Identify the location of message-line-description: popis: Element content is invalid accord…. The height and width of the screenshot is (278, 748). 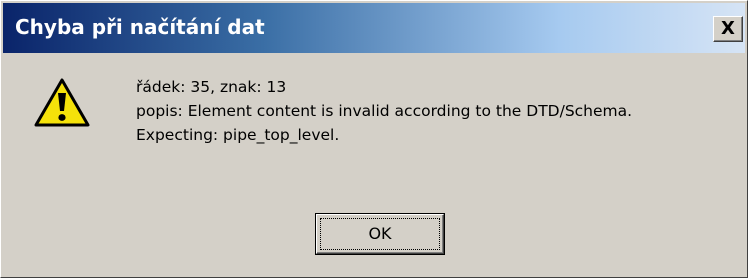
(384, 111).